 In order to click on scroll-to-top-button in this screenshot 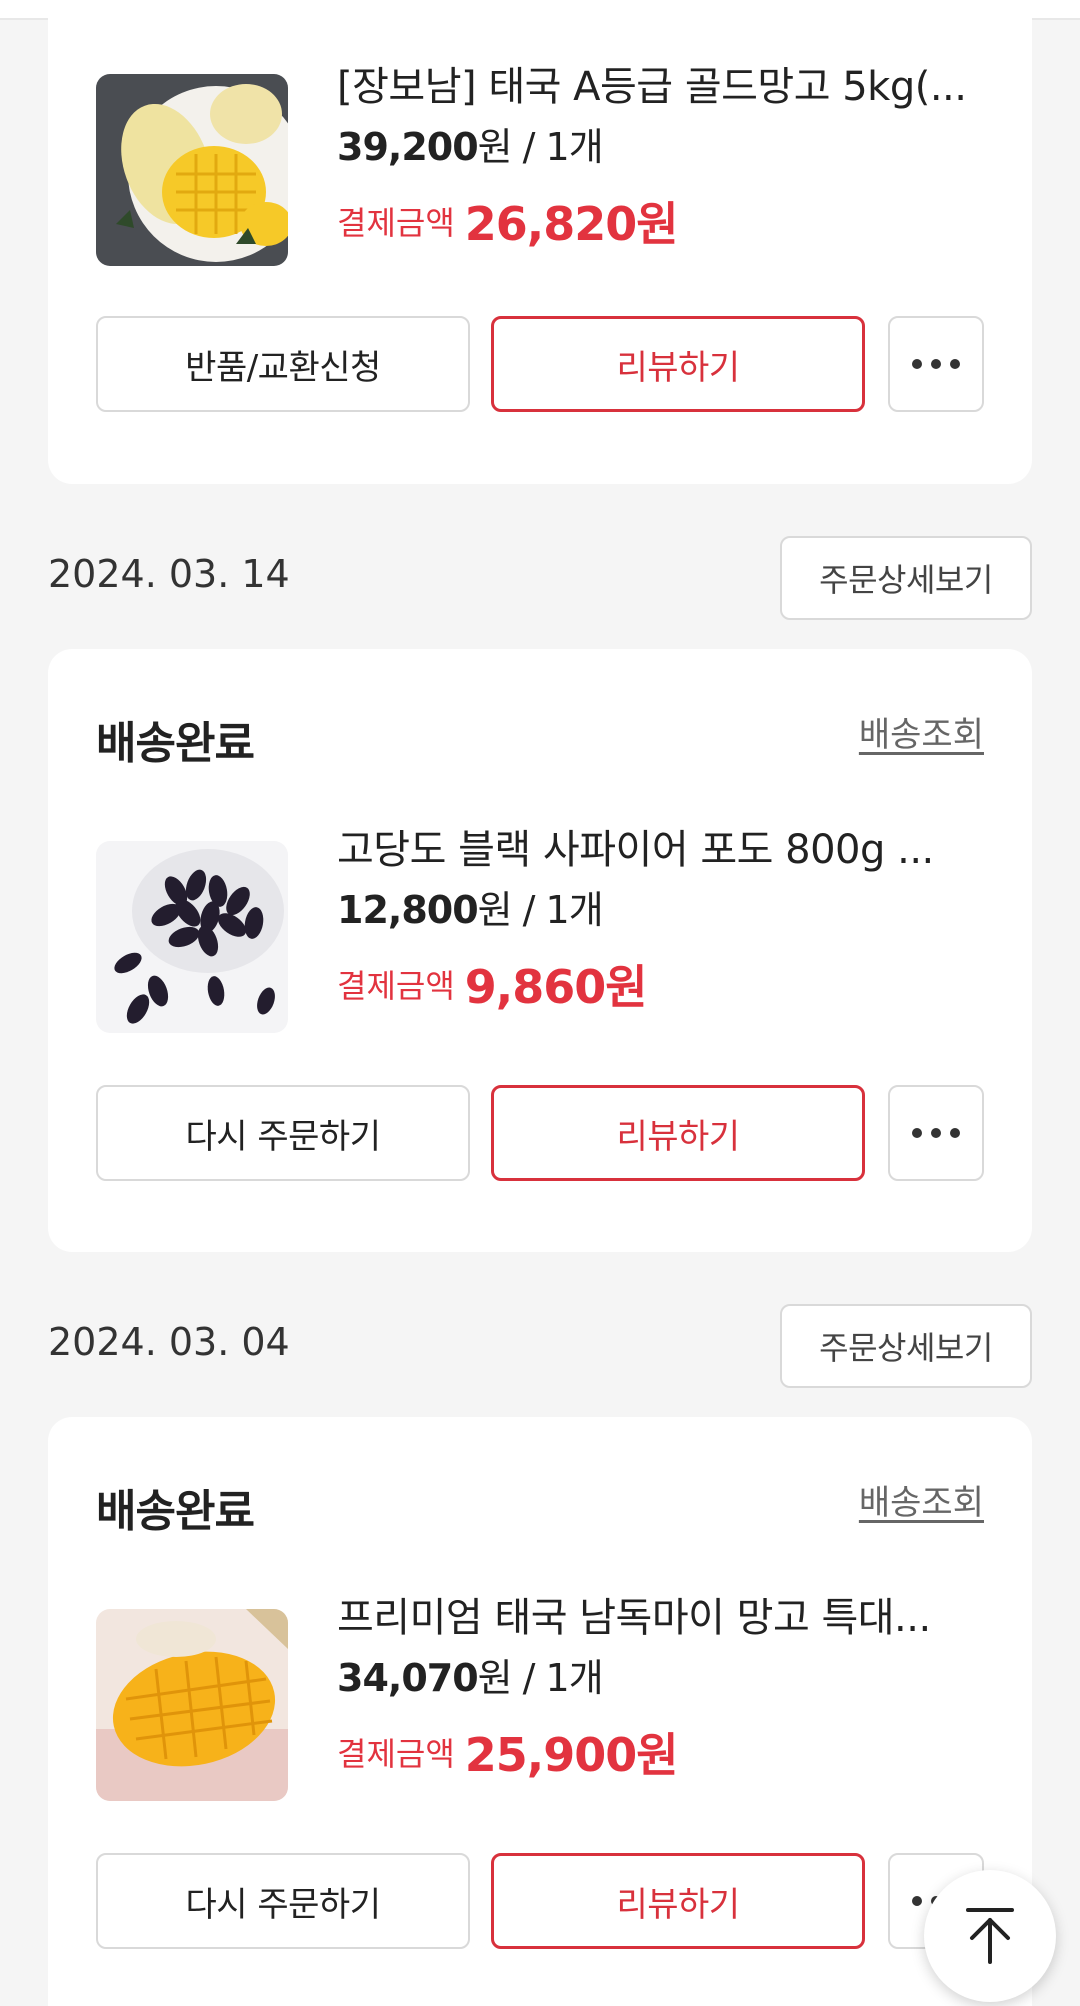, I will do `click(990, 1936)`.